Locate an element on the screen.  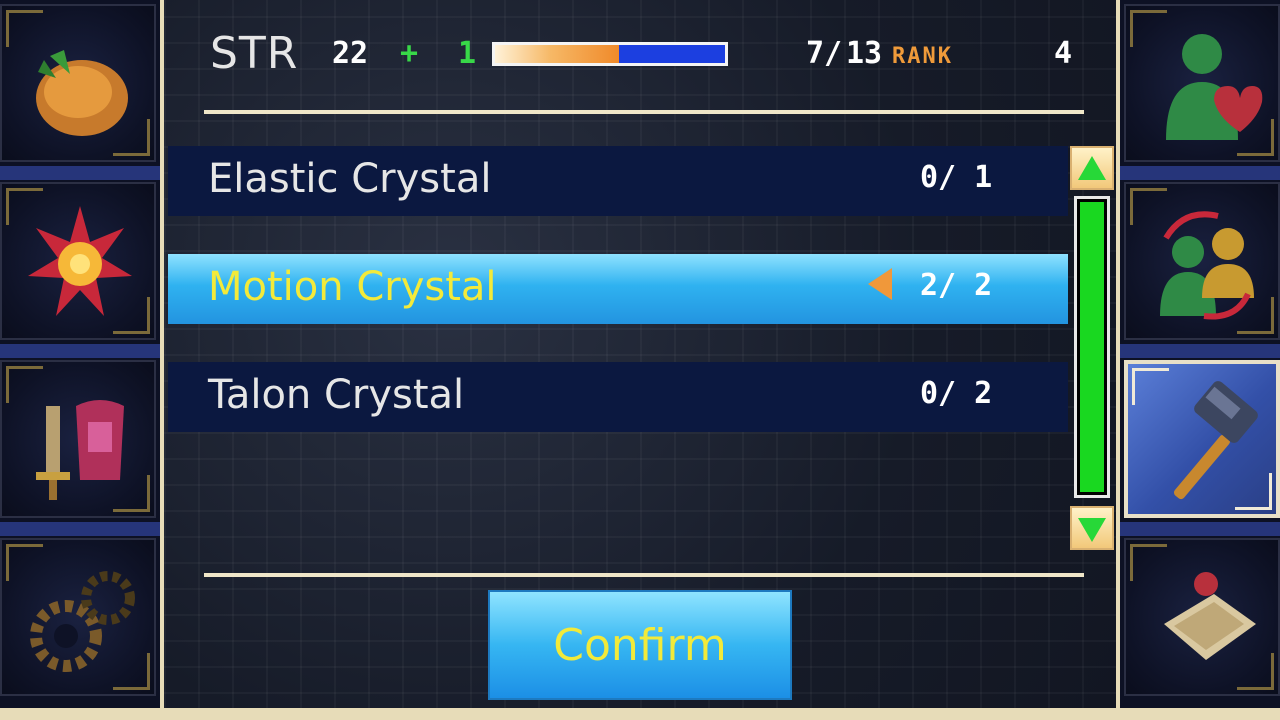
exp-current: 7 is located at coordinates (814, 53).